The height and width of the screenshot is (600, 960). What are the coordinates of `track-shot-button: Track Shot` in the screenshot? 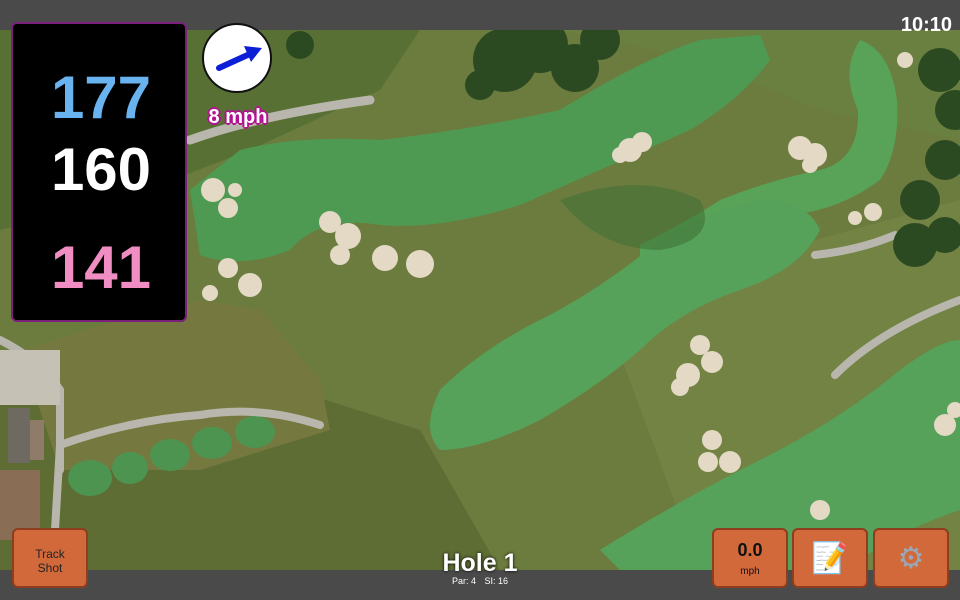 It's located at (50, 558).